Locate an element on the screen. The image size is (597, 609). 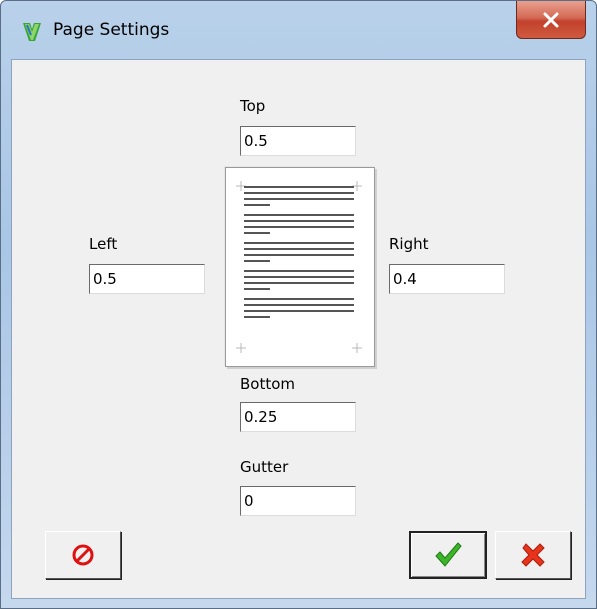
cancel-button is located at coordinates (533, 555).